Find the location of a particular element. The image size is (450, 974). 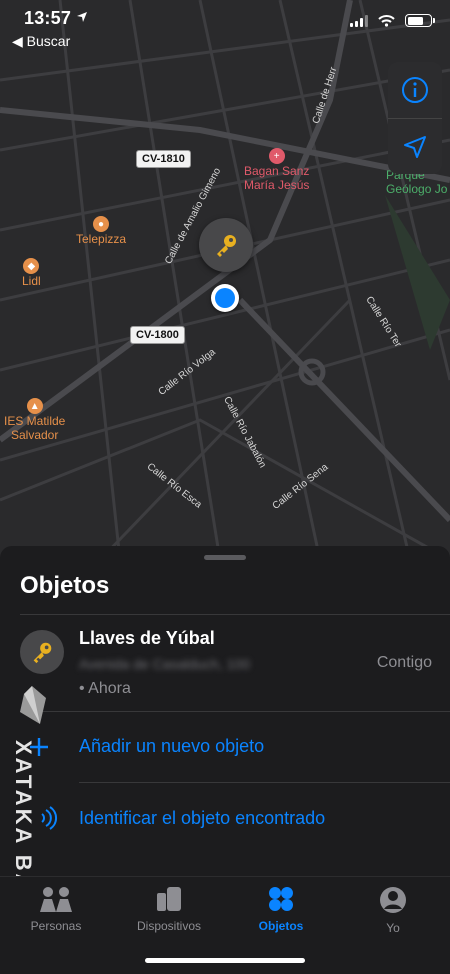

poi-ies: ▲ IES Matilde Salvador is located at coordinates (34, 420).